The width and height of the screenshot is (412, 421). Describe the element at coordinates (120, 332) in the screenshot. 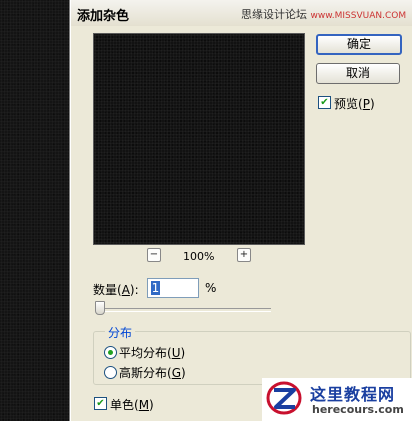

I see `distribution-title: 分布` at that location.